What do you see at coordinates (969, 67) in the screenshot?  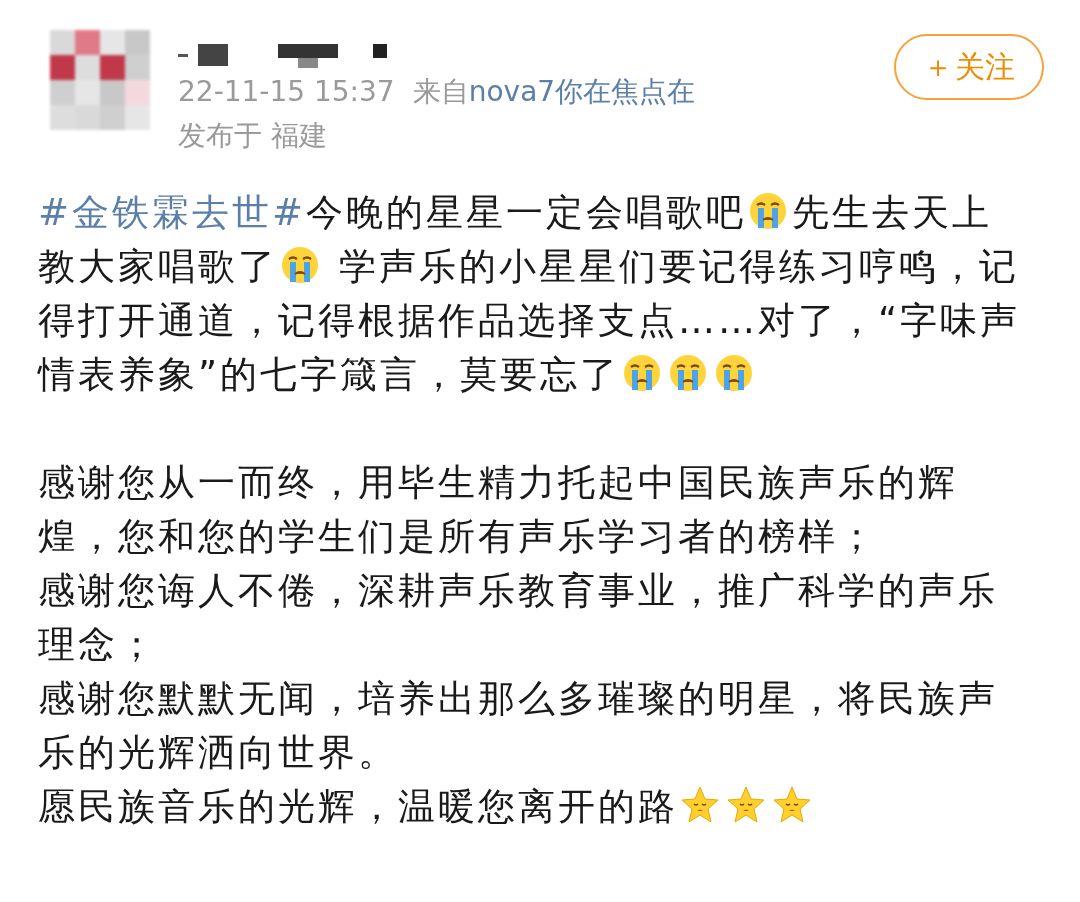 I see `follow-button: ＋关注` at bounding box center [969, 67].